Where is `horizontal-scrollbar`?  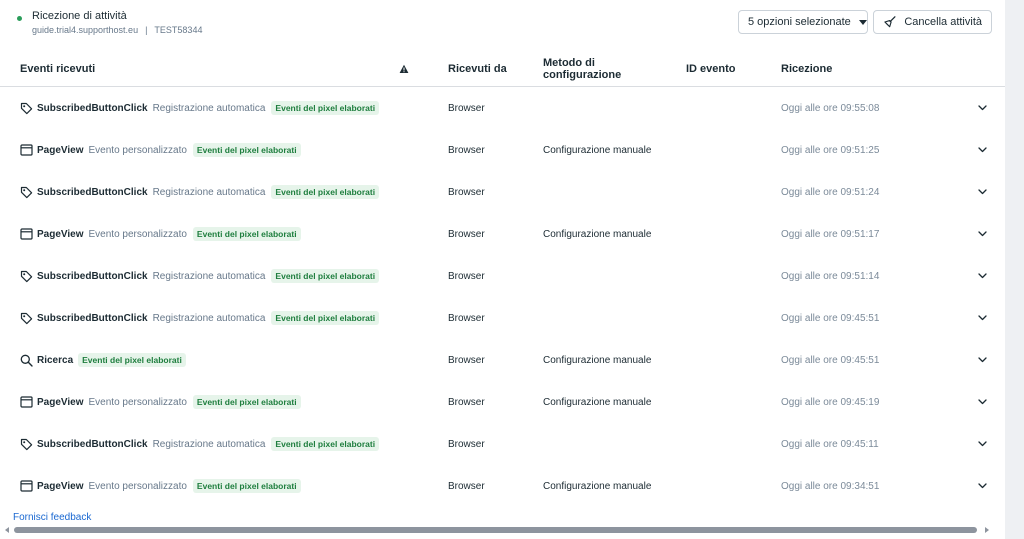
horizontal-scrollbar is located at coordinates (502, 531).